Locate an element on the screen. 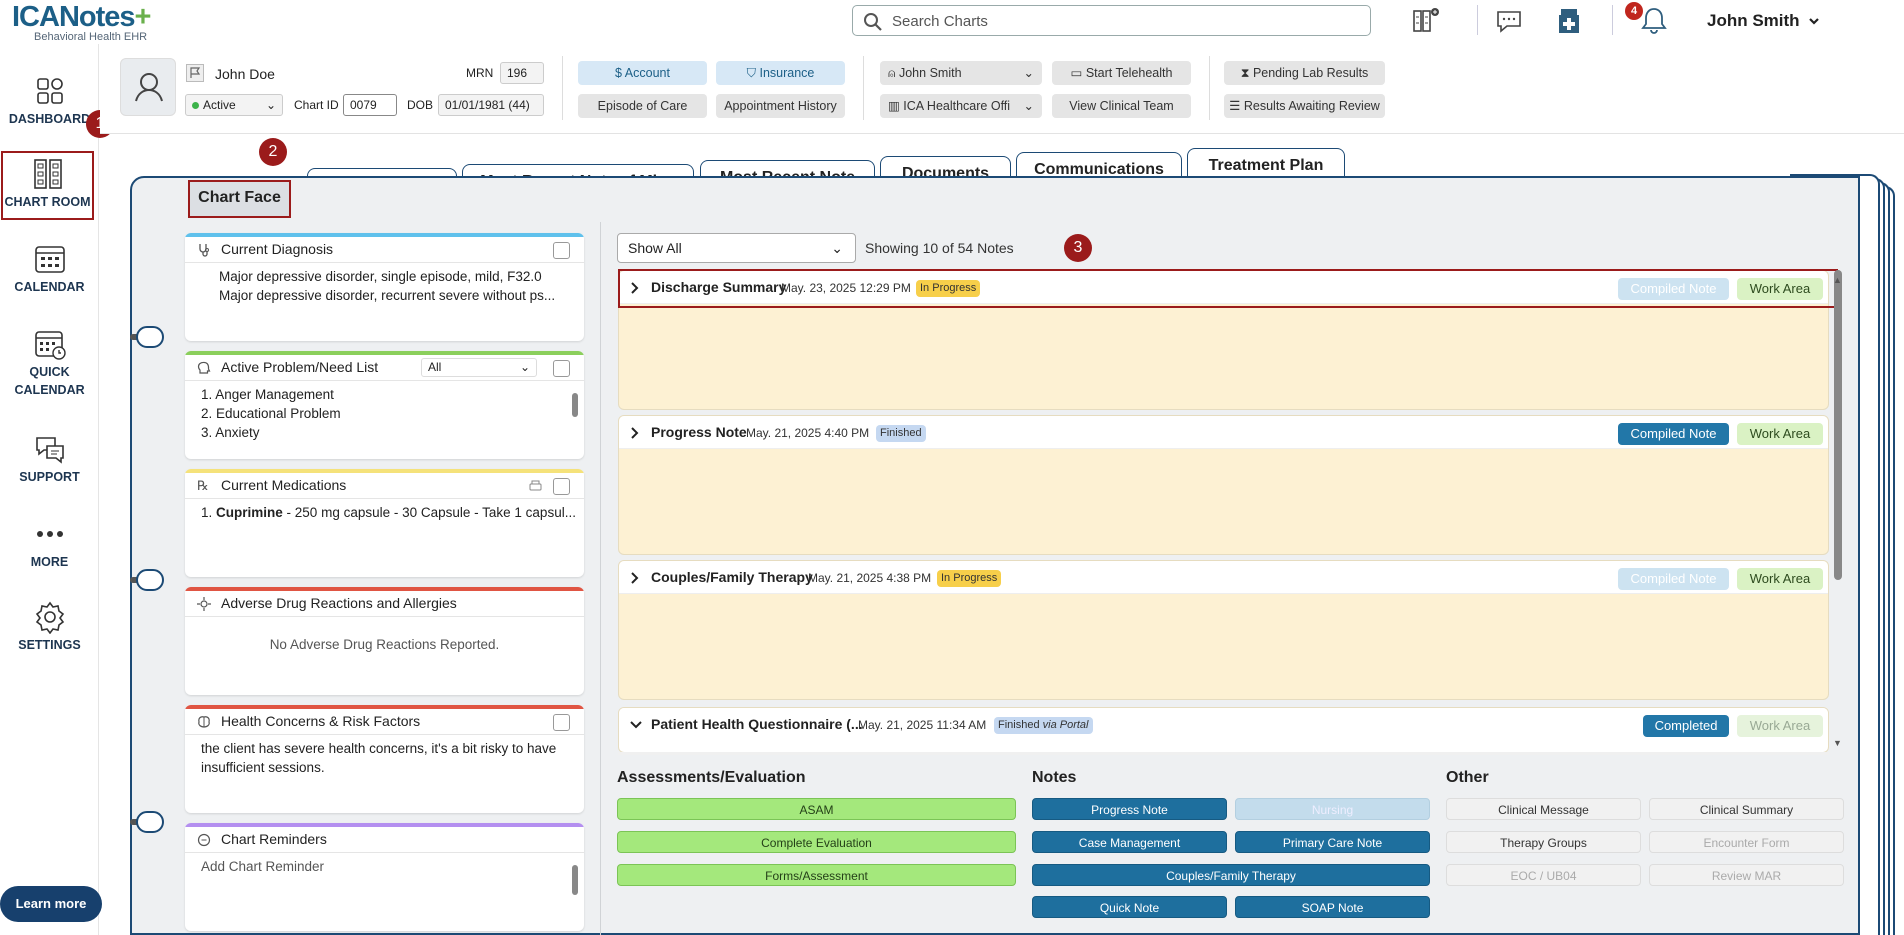 This screenshot has width=1904, height=935. chart-id-value: 0079 is located at coordinates (370, 105).